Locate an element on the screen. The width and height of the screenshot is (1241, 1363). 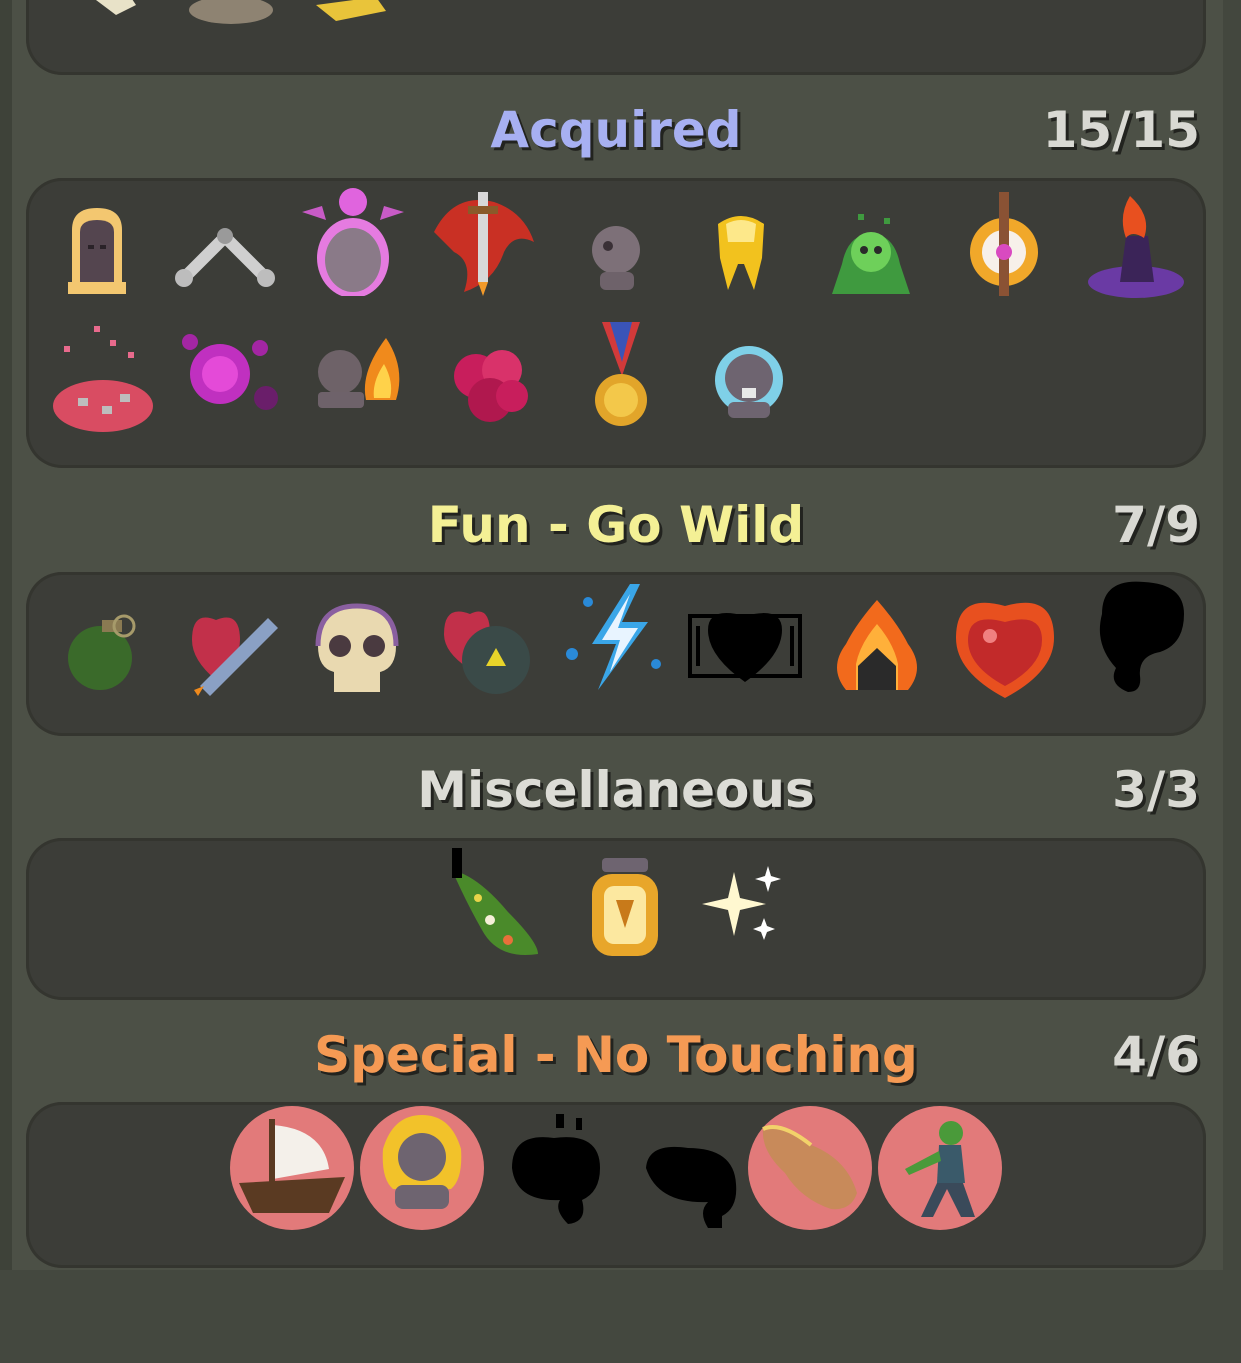
flower-sleeve-icon is located at coordinates (497, 901).